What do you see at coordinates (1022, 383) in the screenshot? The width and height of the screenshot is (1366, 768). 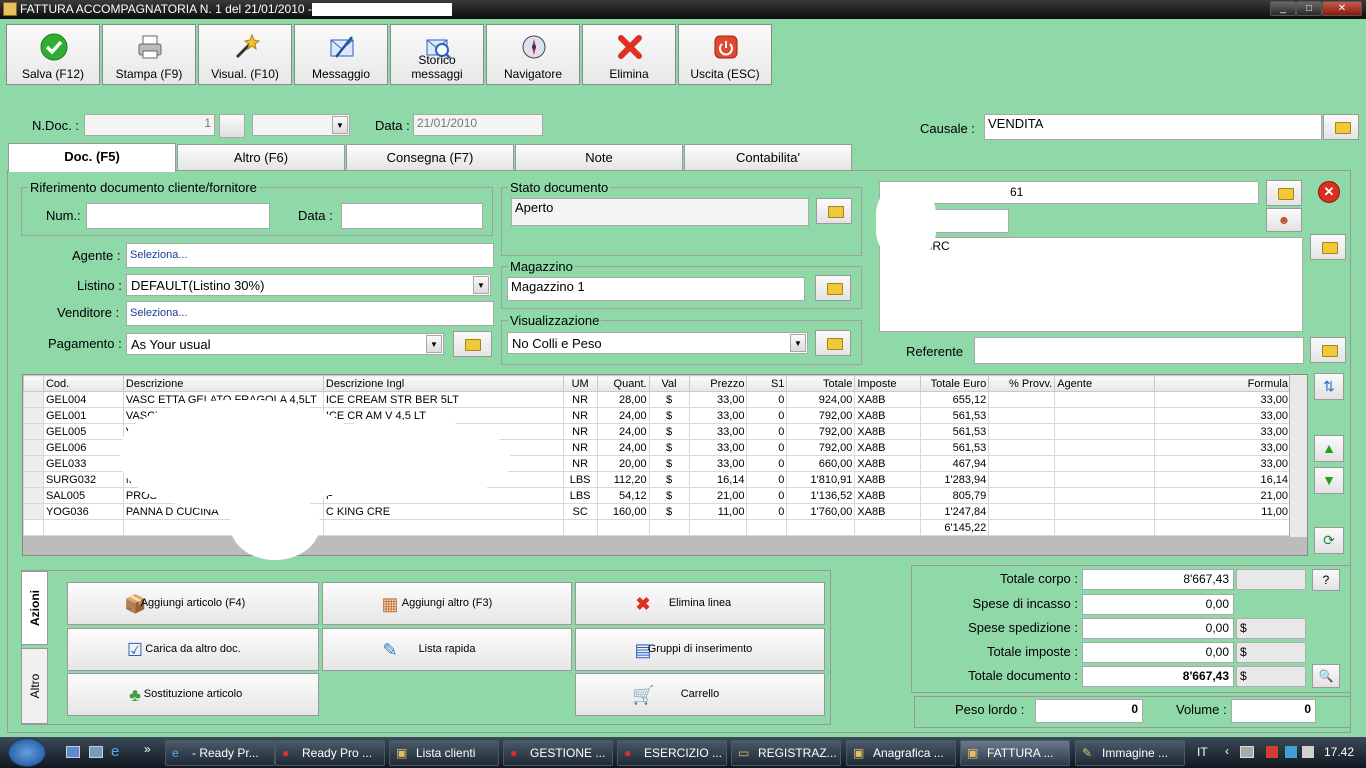 I see `column-header: % Provv.` at bounding box center [1022, 383].